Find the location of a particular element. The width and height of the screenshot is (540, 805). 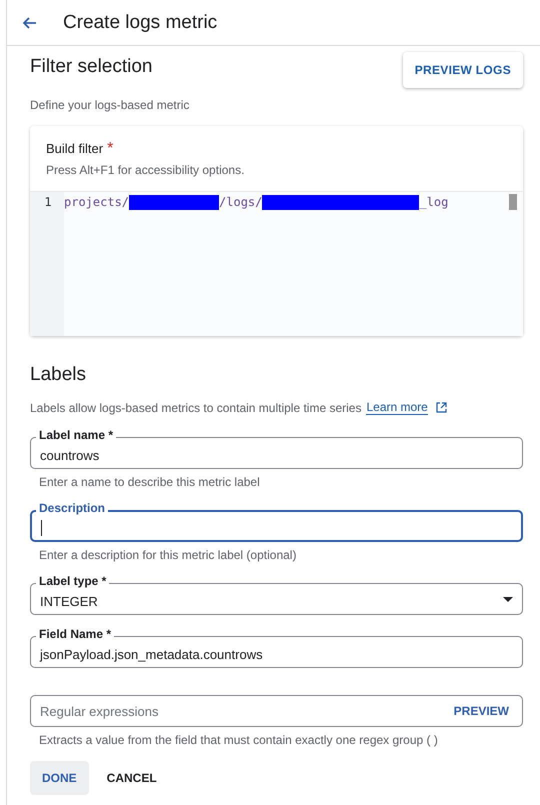

text-cursor is located at coordinates (41, 528).